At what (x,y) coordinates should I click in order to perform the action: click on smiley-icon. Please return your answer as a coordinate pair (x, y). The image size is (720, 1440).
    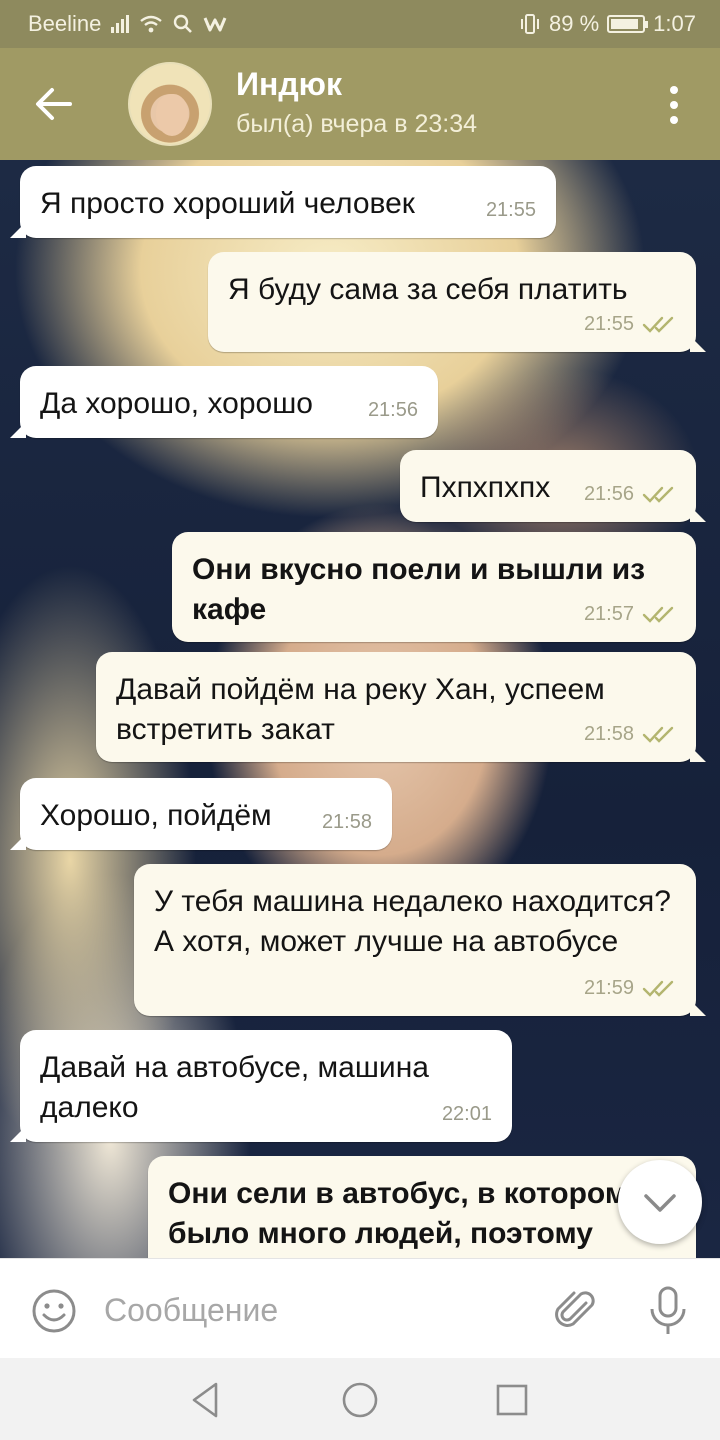
    Looking at the image, I should click on (54, 1311).